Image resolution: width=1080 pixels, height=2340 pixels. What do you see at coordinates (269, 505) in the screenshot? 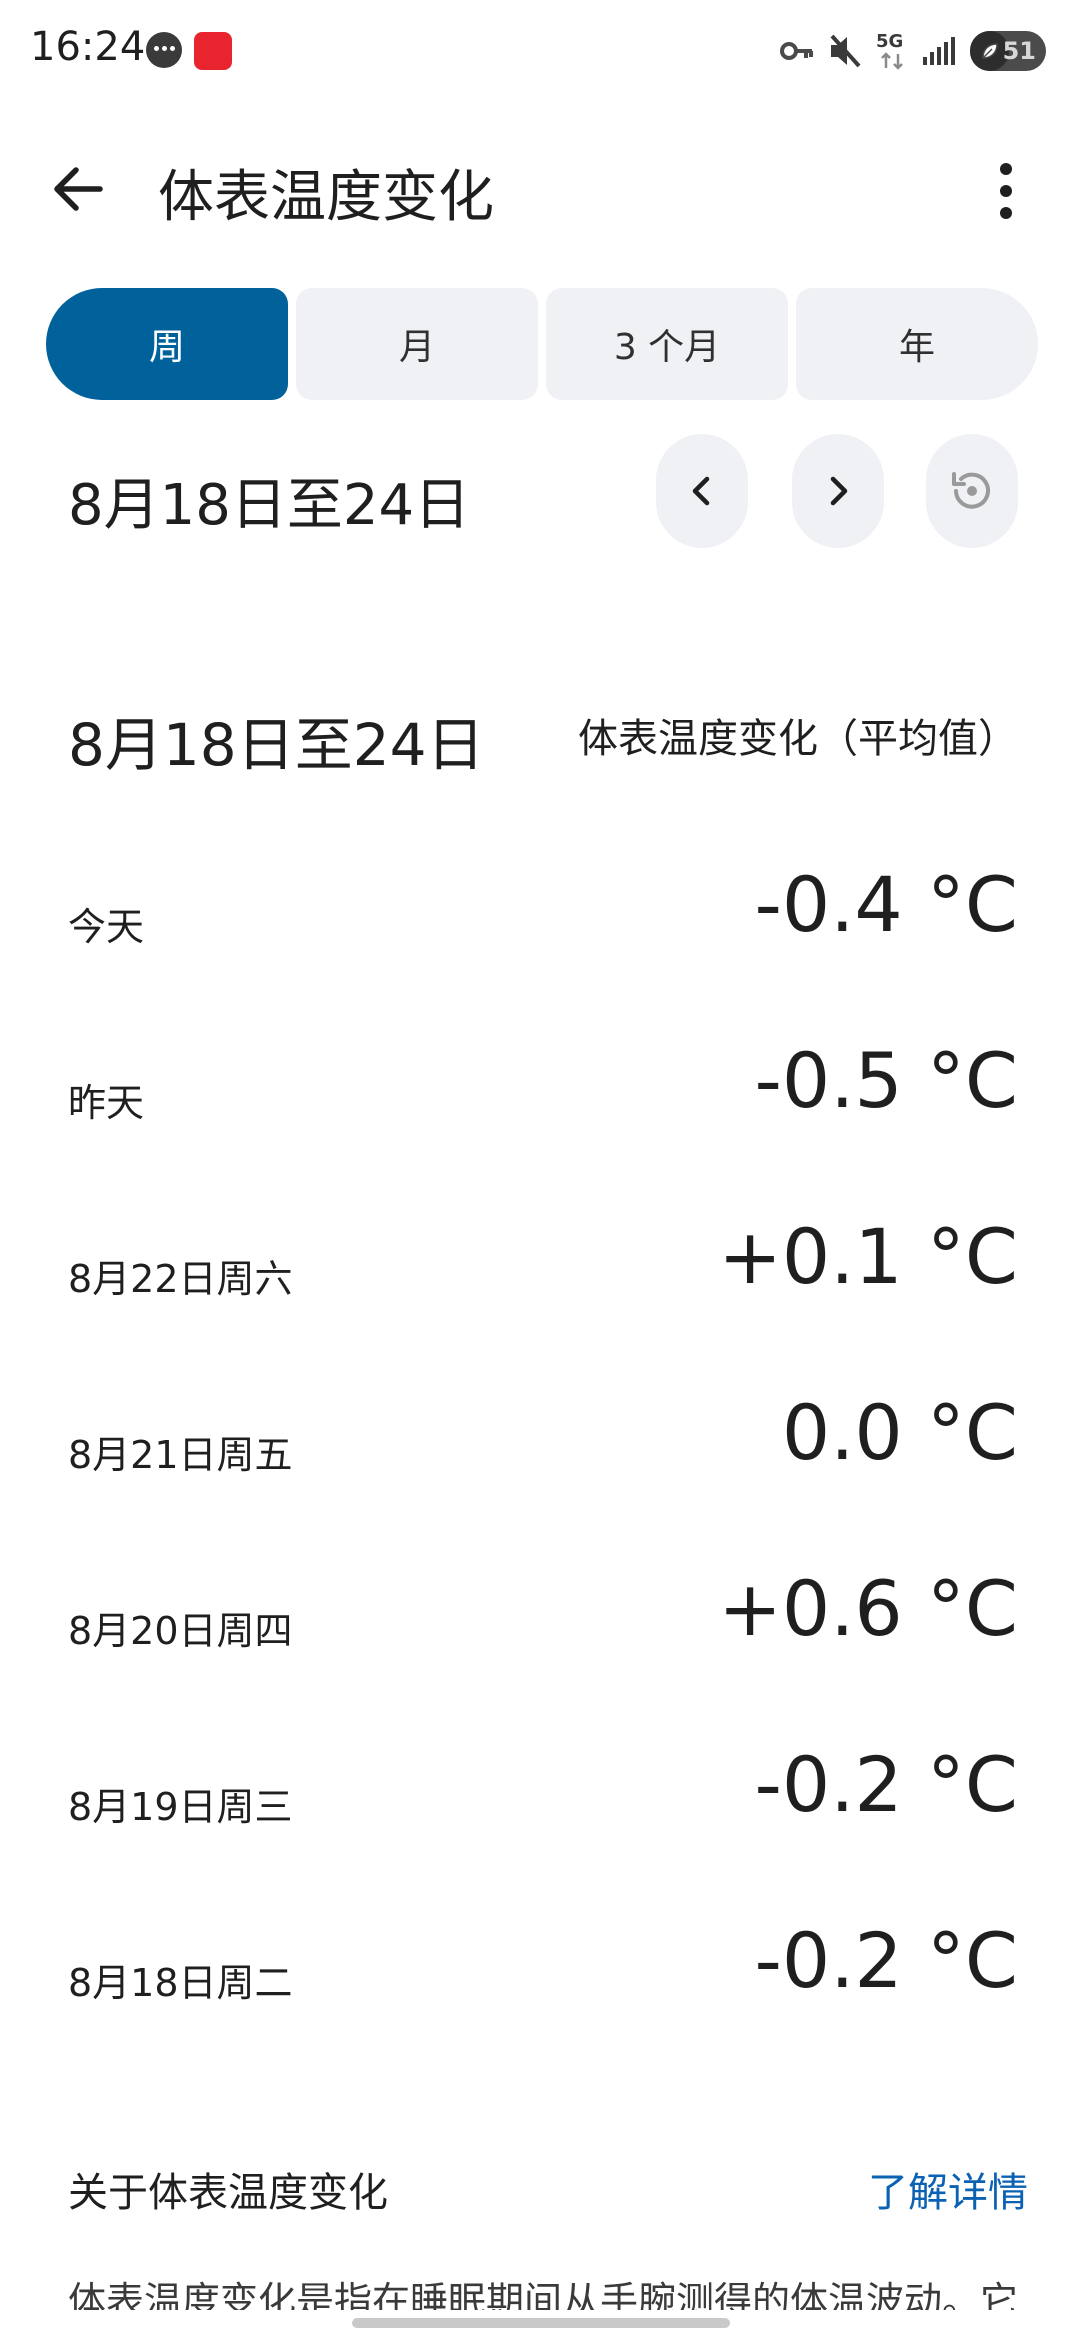
I see `date-range-label: 8月18日至24日` at bounding box center [269, 505].